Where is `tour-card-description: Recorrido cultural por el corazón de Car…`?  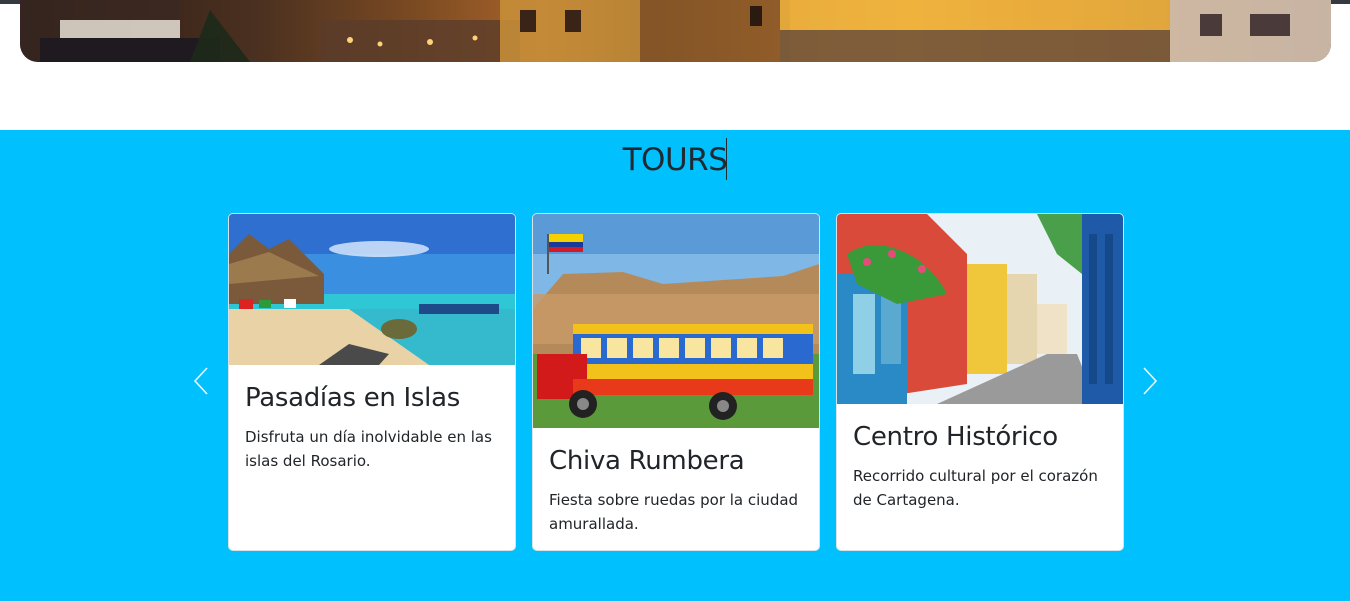 tour-card-description: Recorrido cultural por el corazón de Car… is located at coordinates (975, 488).